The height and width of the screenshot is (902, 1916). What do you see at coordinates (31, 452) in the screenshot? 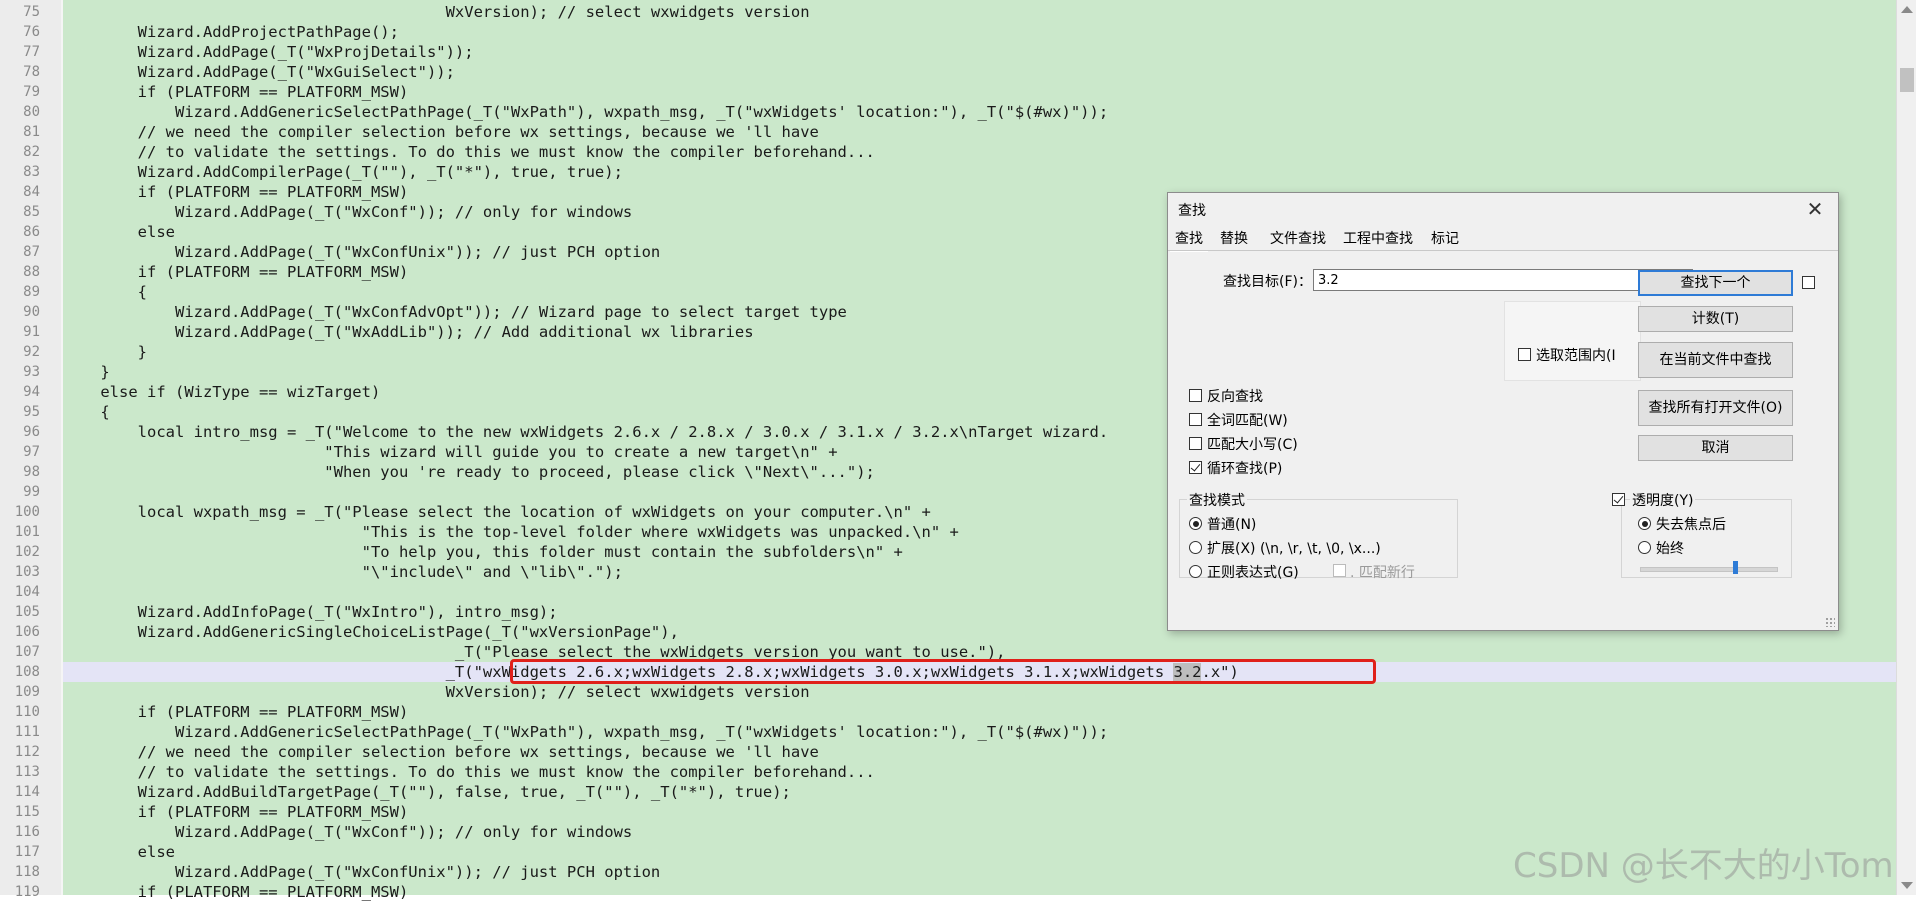
I see `line-number: 97` at bounding box center [31, 452].